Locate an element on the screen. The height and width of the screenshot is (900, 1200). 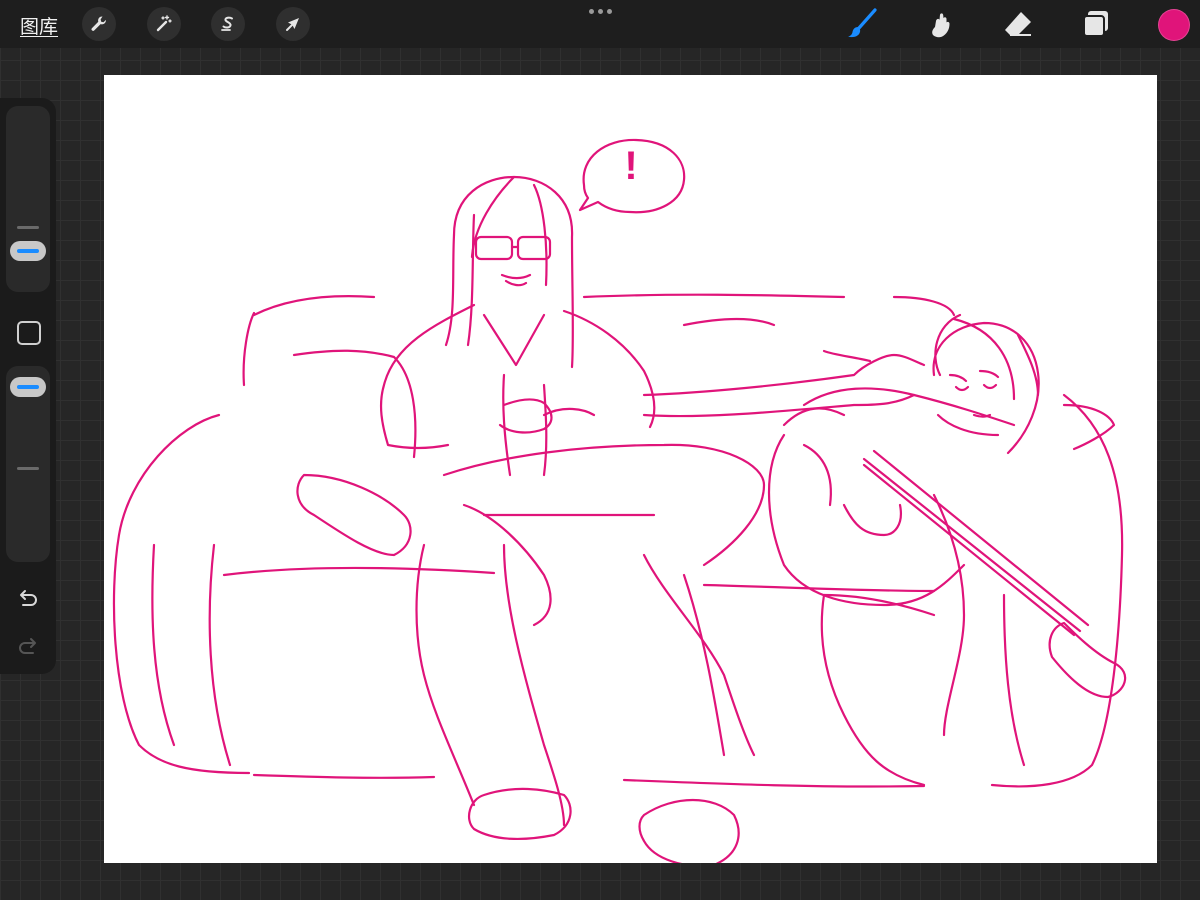
color-picker-swatch is located at coordinates (1174, 25).